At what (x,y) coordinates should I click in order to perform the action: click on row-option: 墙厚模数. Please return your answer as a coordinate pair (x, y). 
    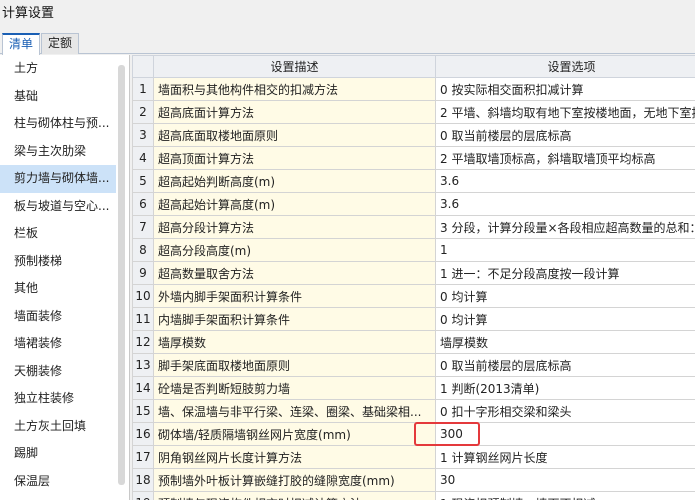
    Looking at the image, I should click on (565, 342).